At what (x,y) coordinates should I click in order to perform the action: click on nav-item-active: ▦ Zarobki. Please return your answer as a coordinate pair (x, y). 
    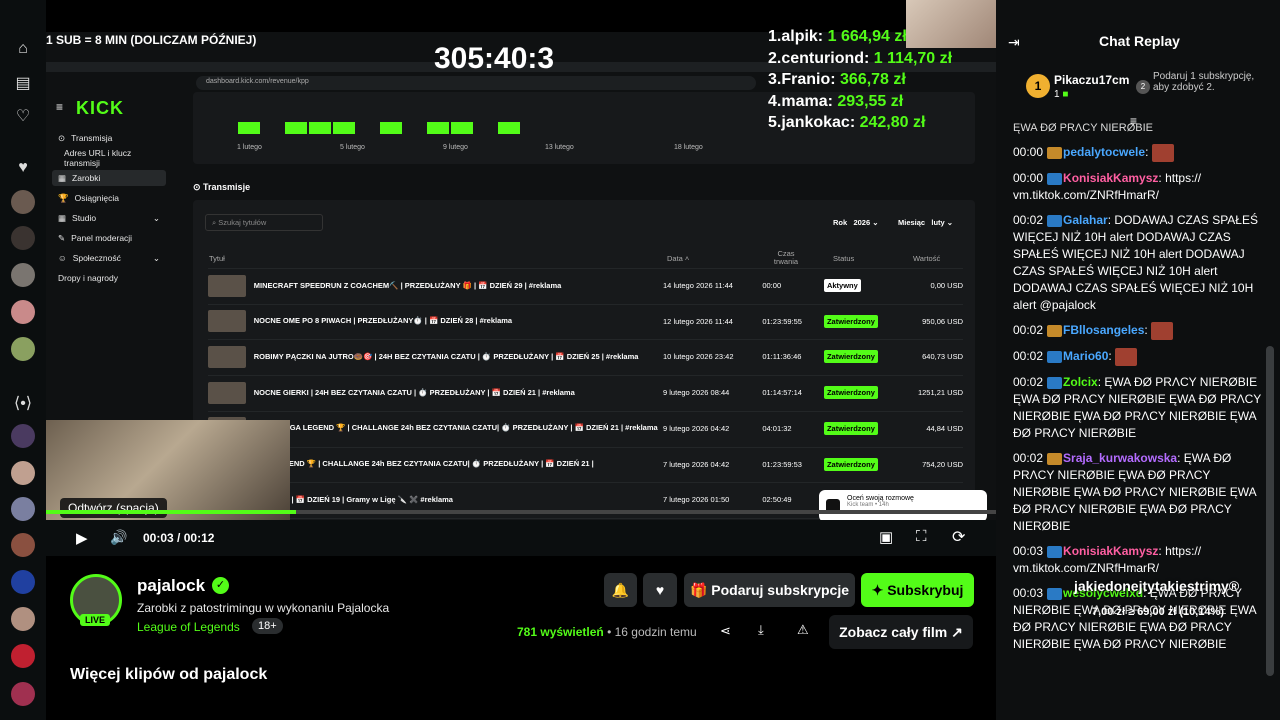
    Looking at the image, I should click on (109, 178).